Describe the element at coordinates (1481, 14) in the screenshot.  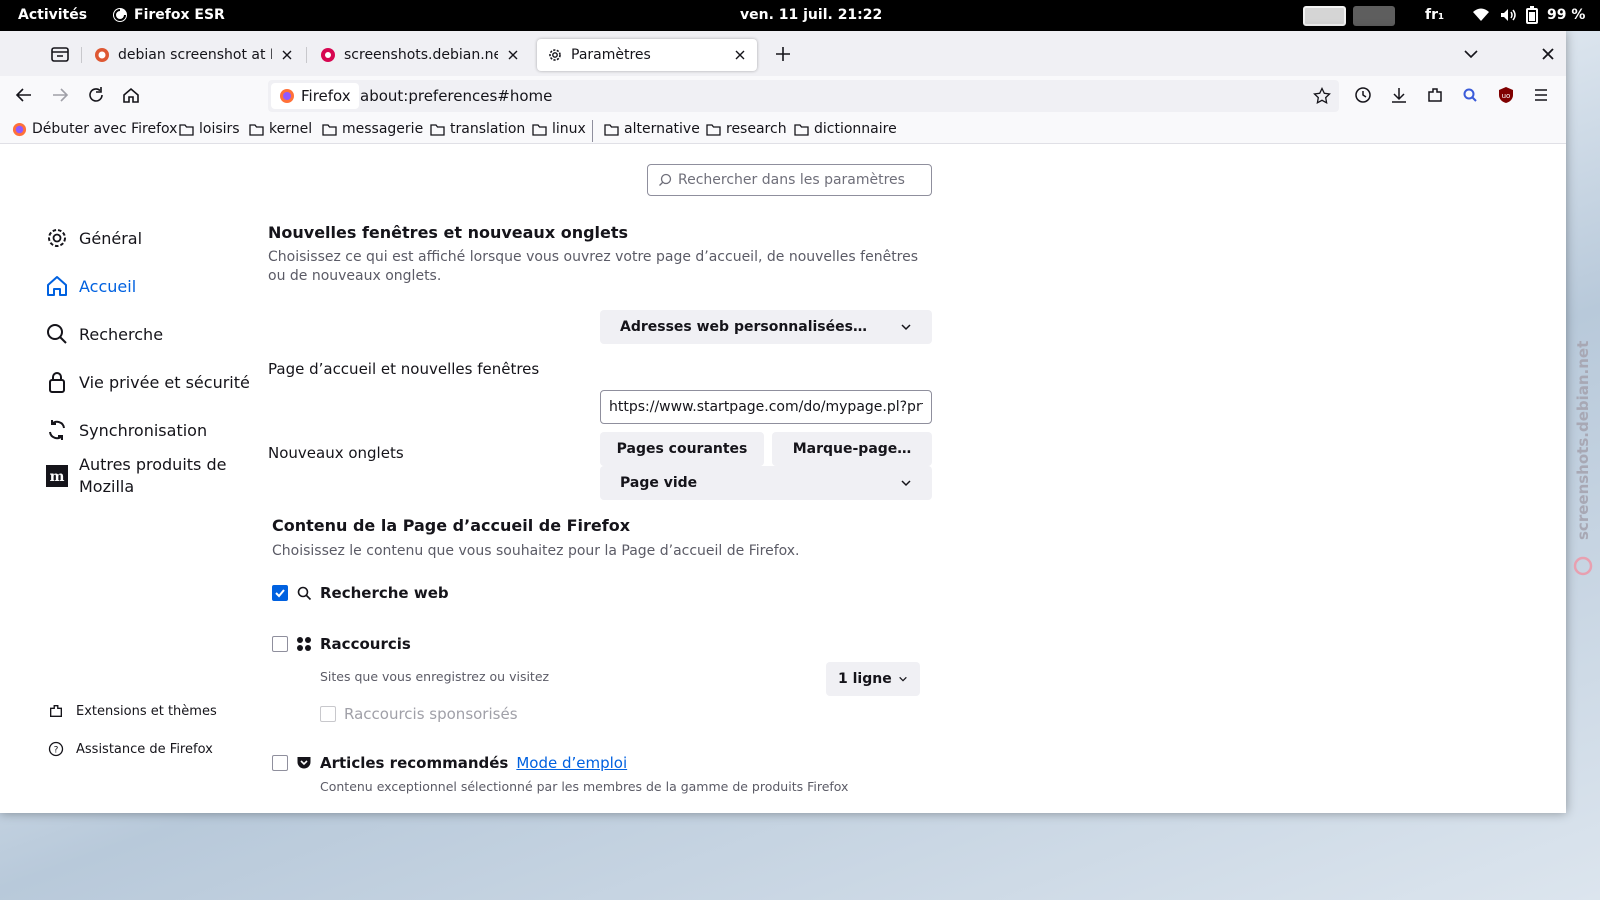
I see `wifi-icon` at that location.